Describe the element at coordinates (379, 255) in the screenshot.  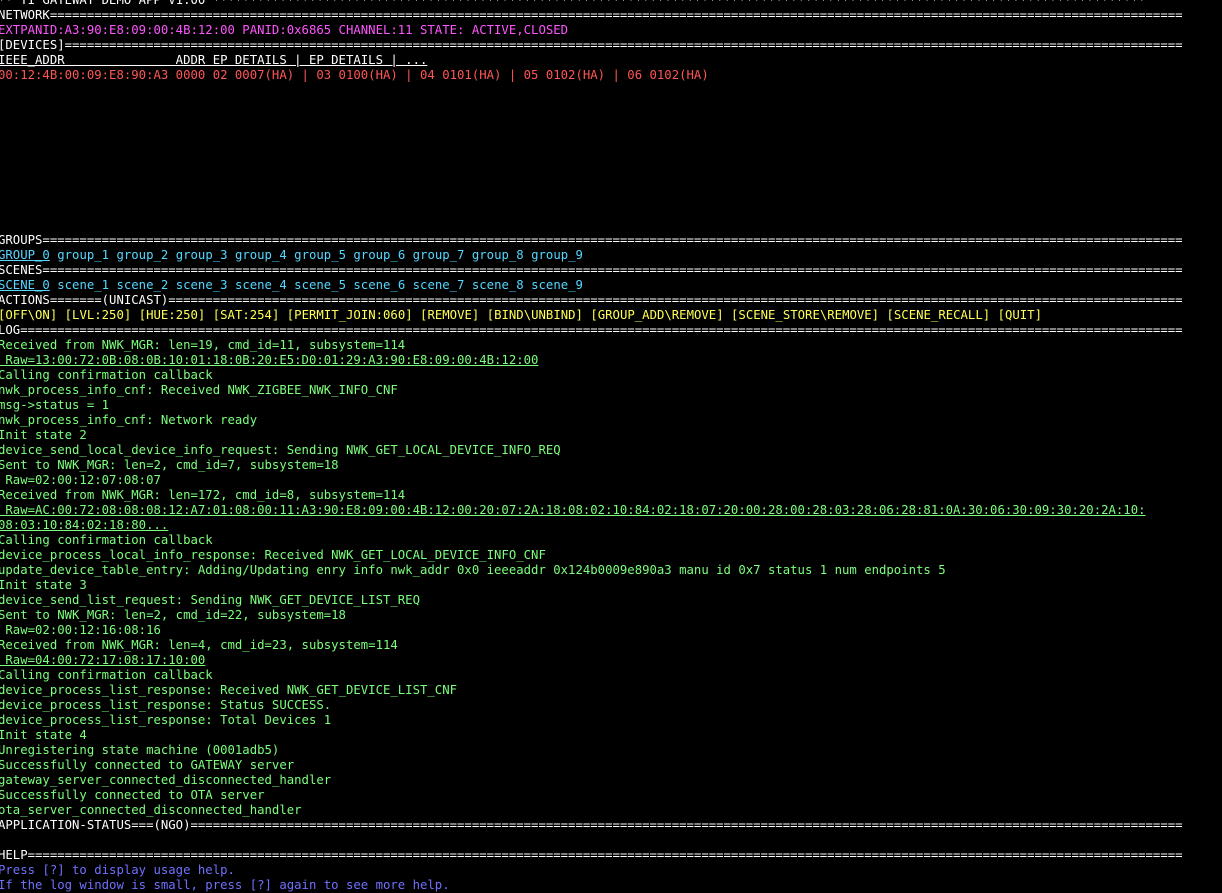
I see `group-item: group_6` at that location.